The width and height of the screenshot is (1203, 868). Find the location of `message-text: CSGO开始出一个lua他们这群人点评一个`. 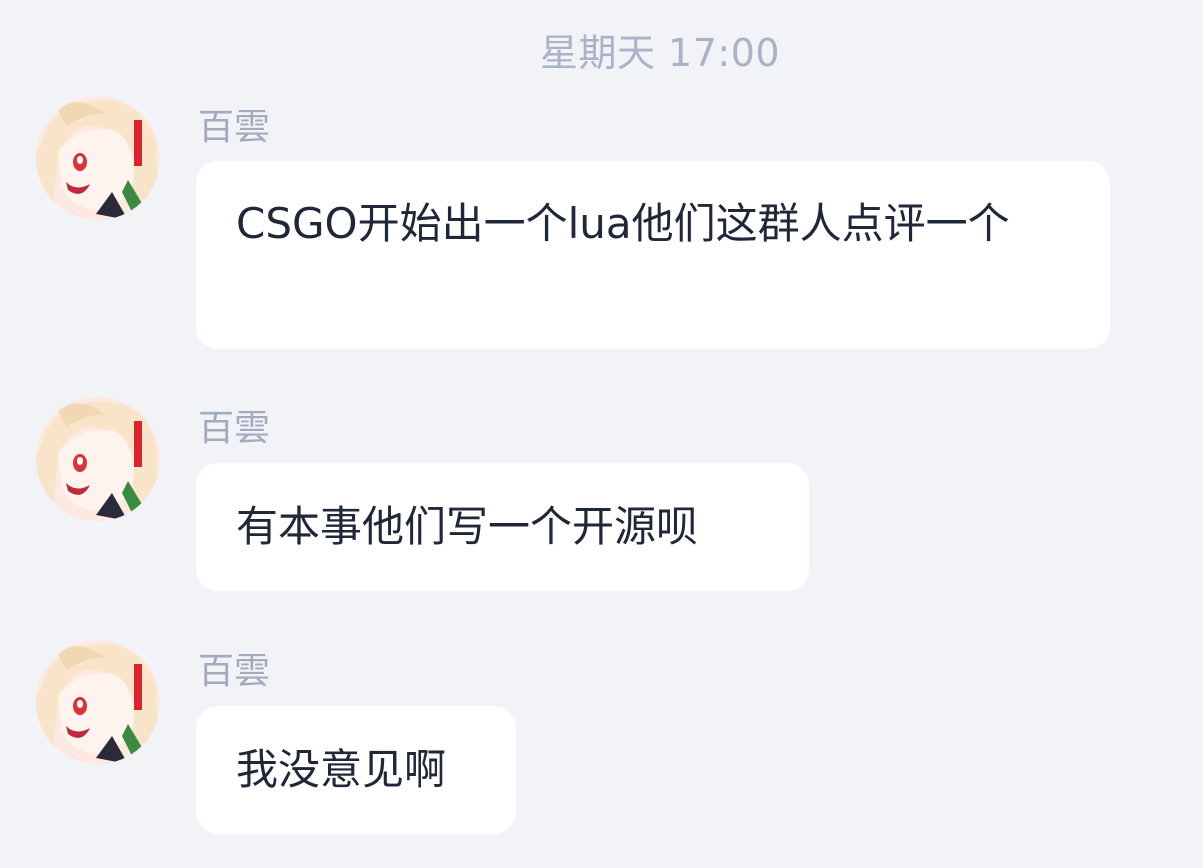

message-text: CSGO开始出一个lua他们这群人点评一个 is located at coordinates (623, 223).